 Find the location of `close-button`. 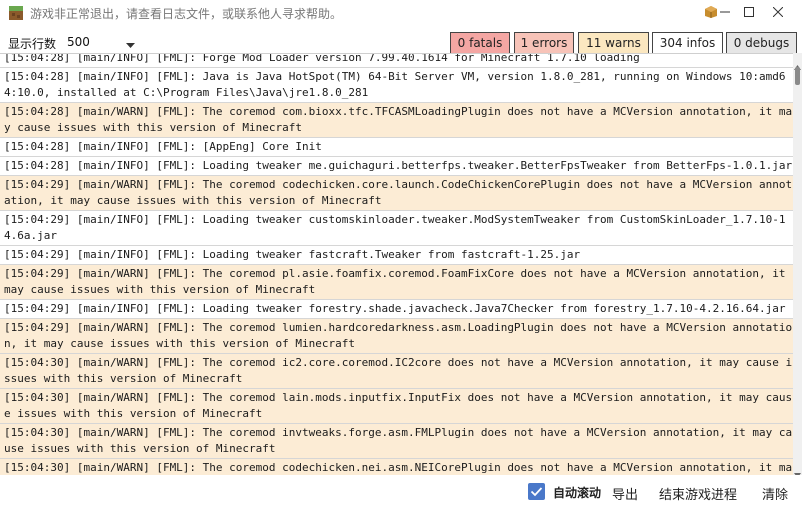

close-button is located at coordinates (778, 12).